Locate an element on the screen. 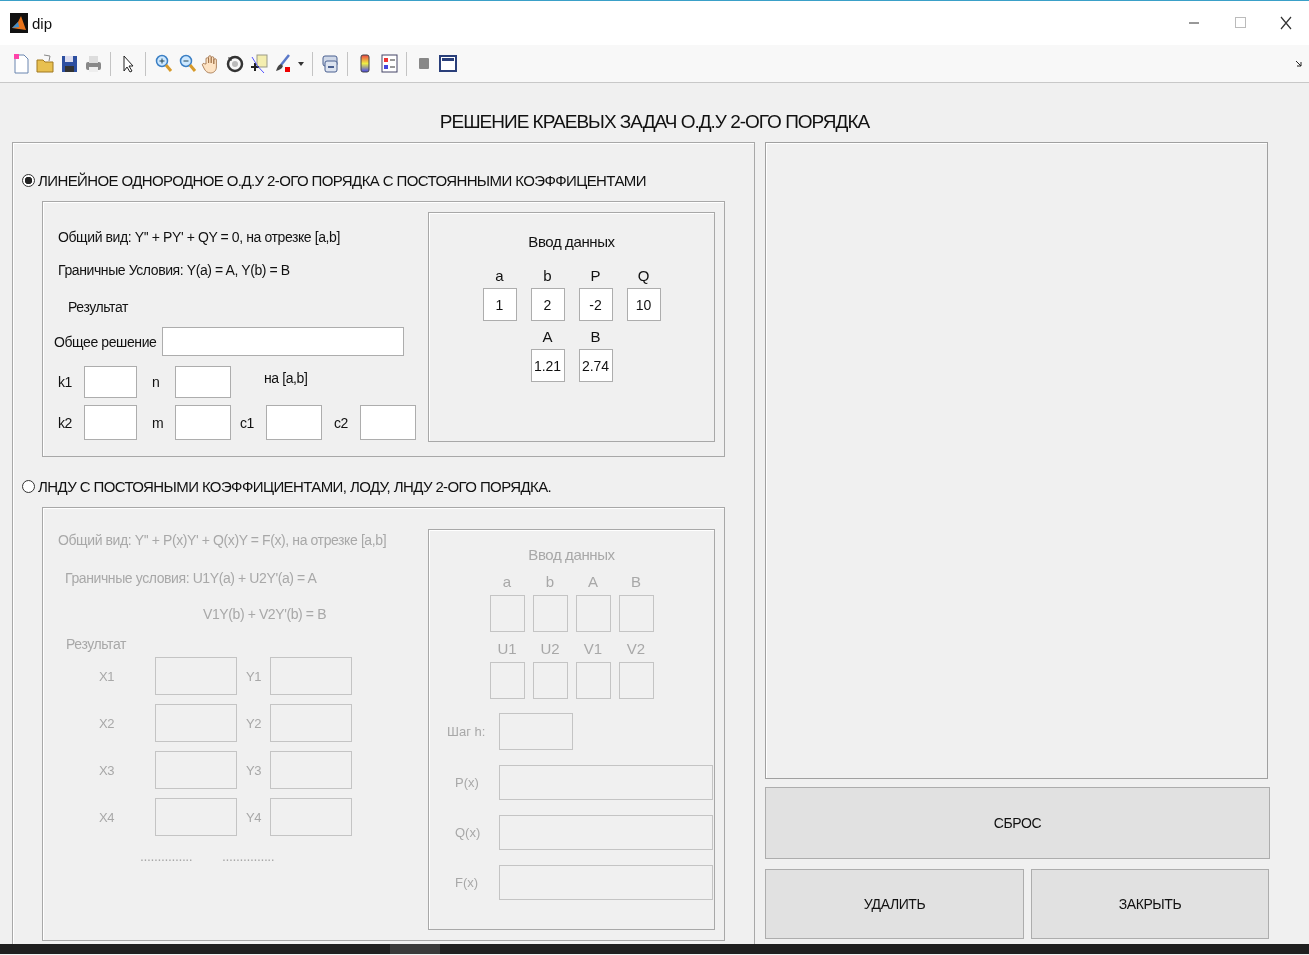 The image size is (1309, 955). field-label: U2 is located at coordinates (550, 649).